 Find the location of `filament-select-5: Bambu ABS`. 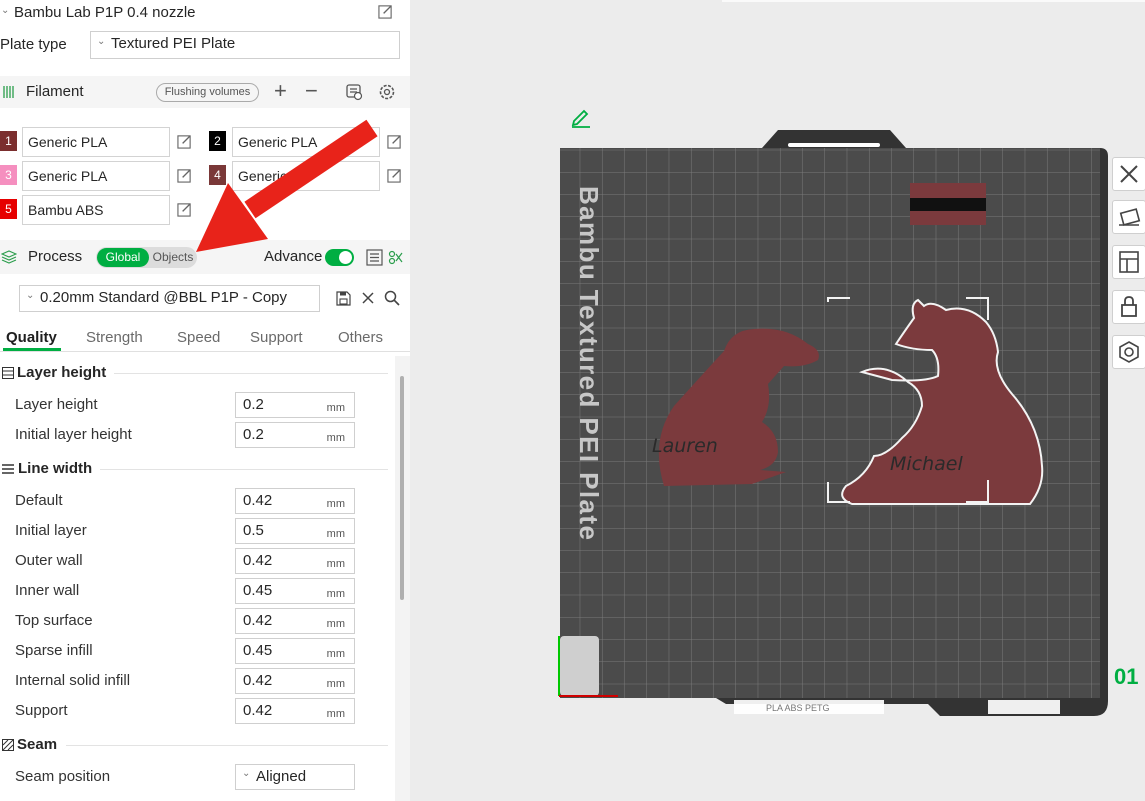

filament-select-5: Bambu ABS is located at coordinates (96, 210).